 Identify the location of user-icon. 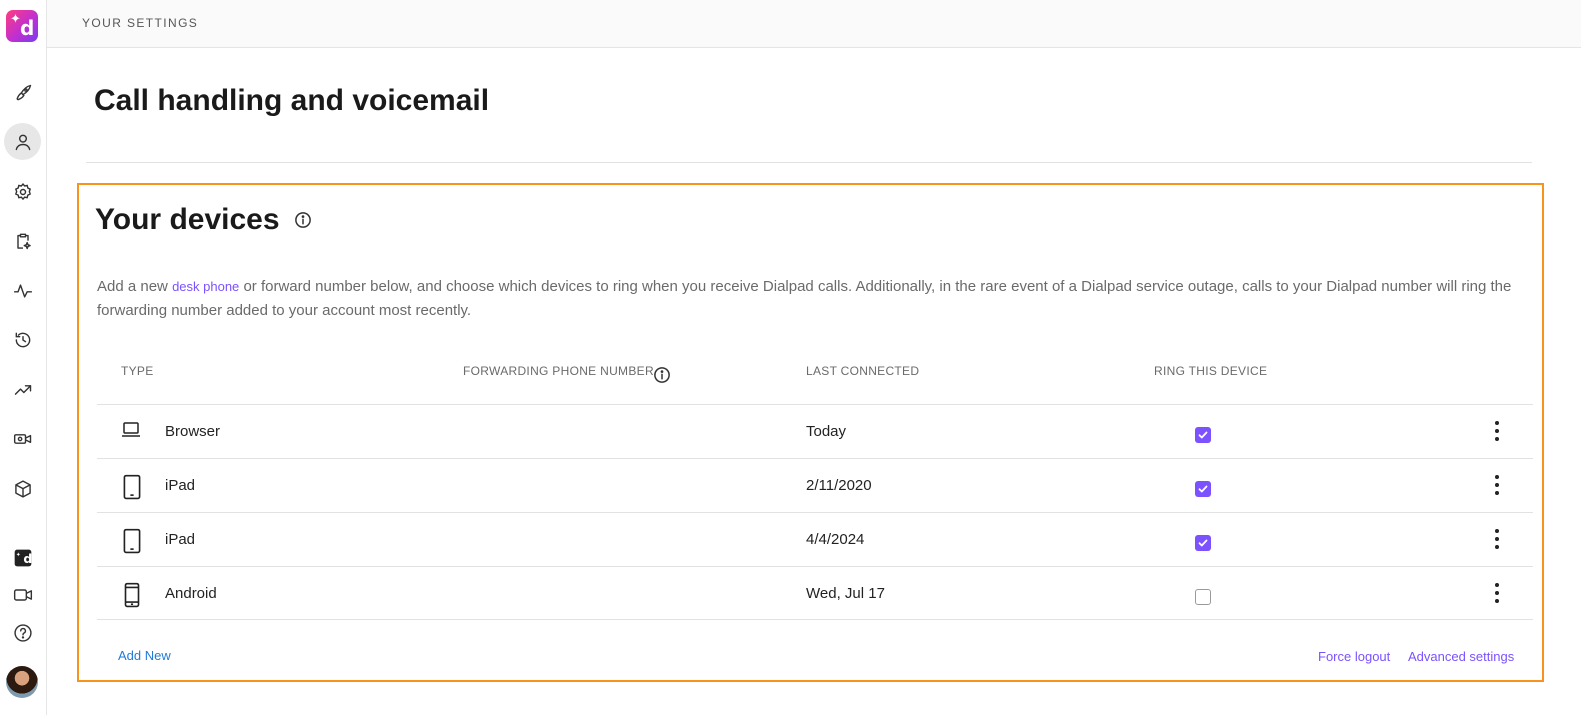
(22, 141).